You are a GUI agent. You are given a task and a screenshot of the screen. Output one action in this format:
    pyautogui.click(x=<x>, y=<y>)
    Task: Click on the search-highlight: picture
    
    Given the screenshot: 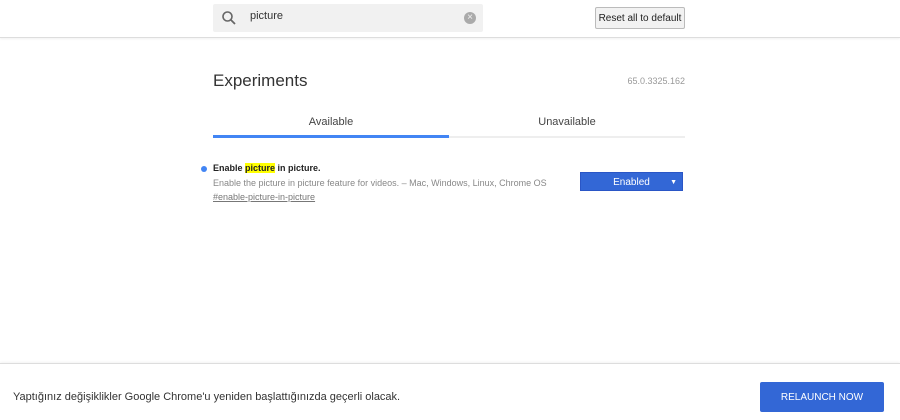 What is the action you would take?
    pyautogui.click(x=260, y=168)
    